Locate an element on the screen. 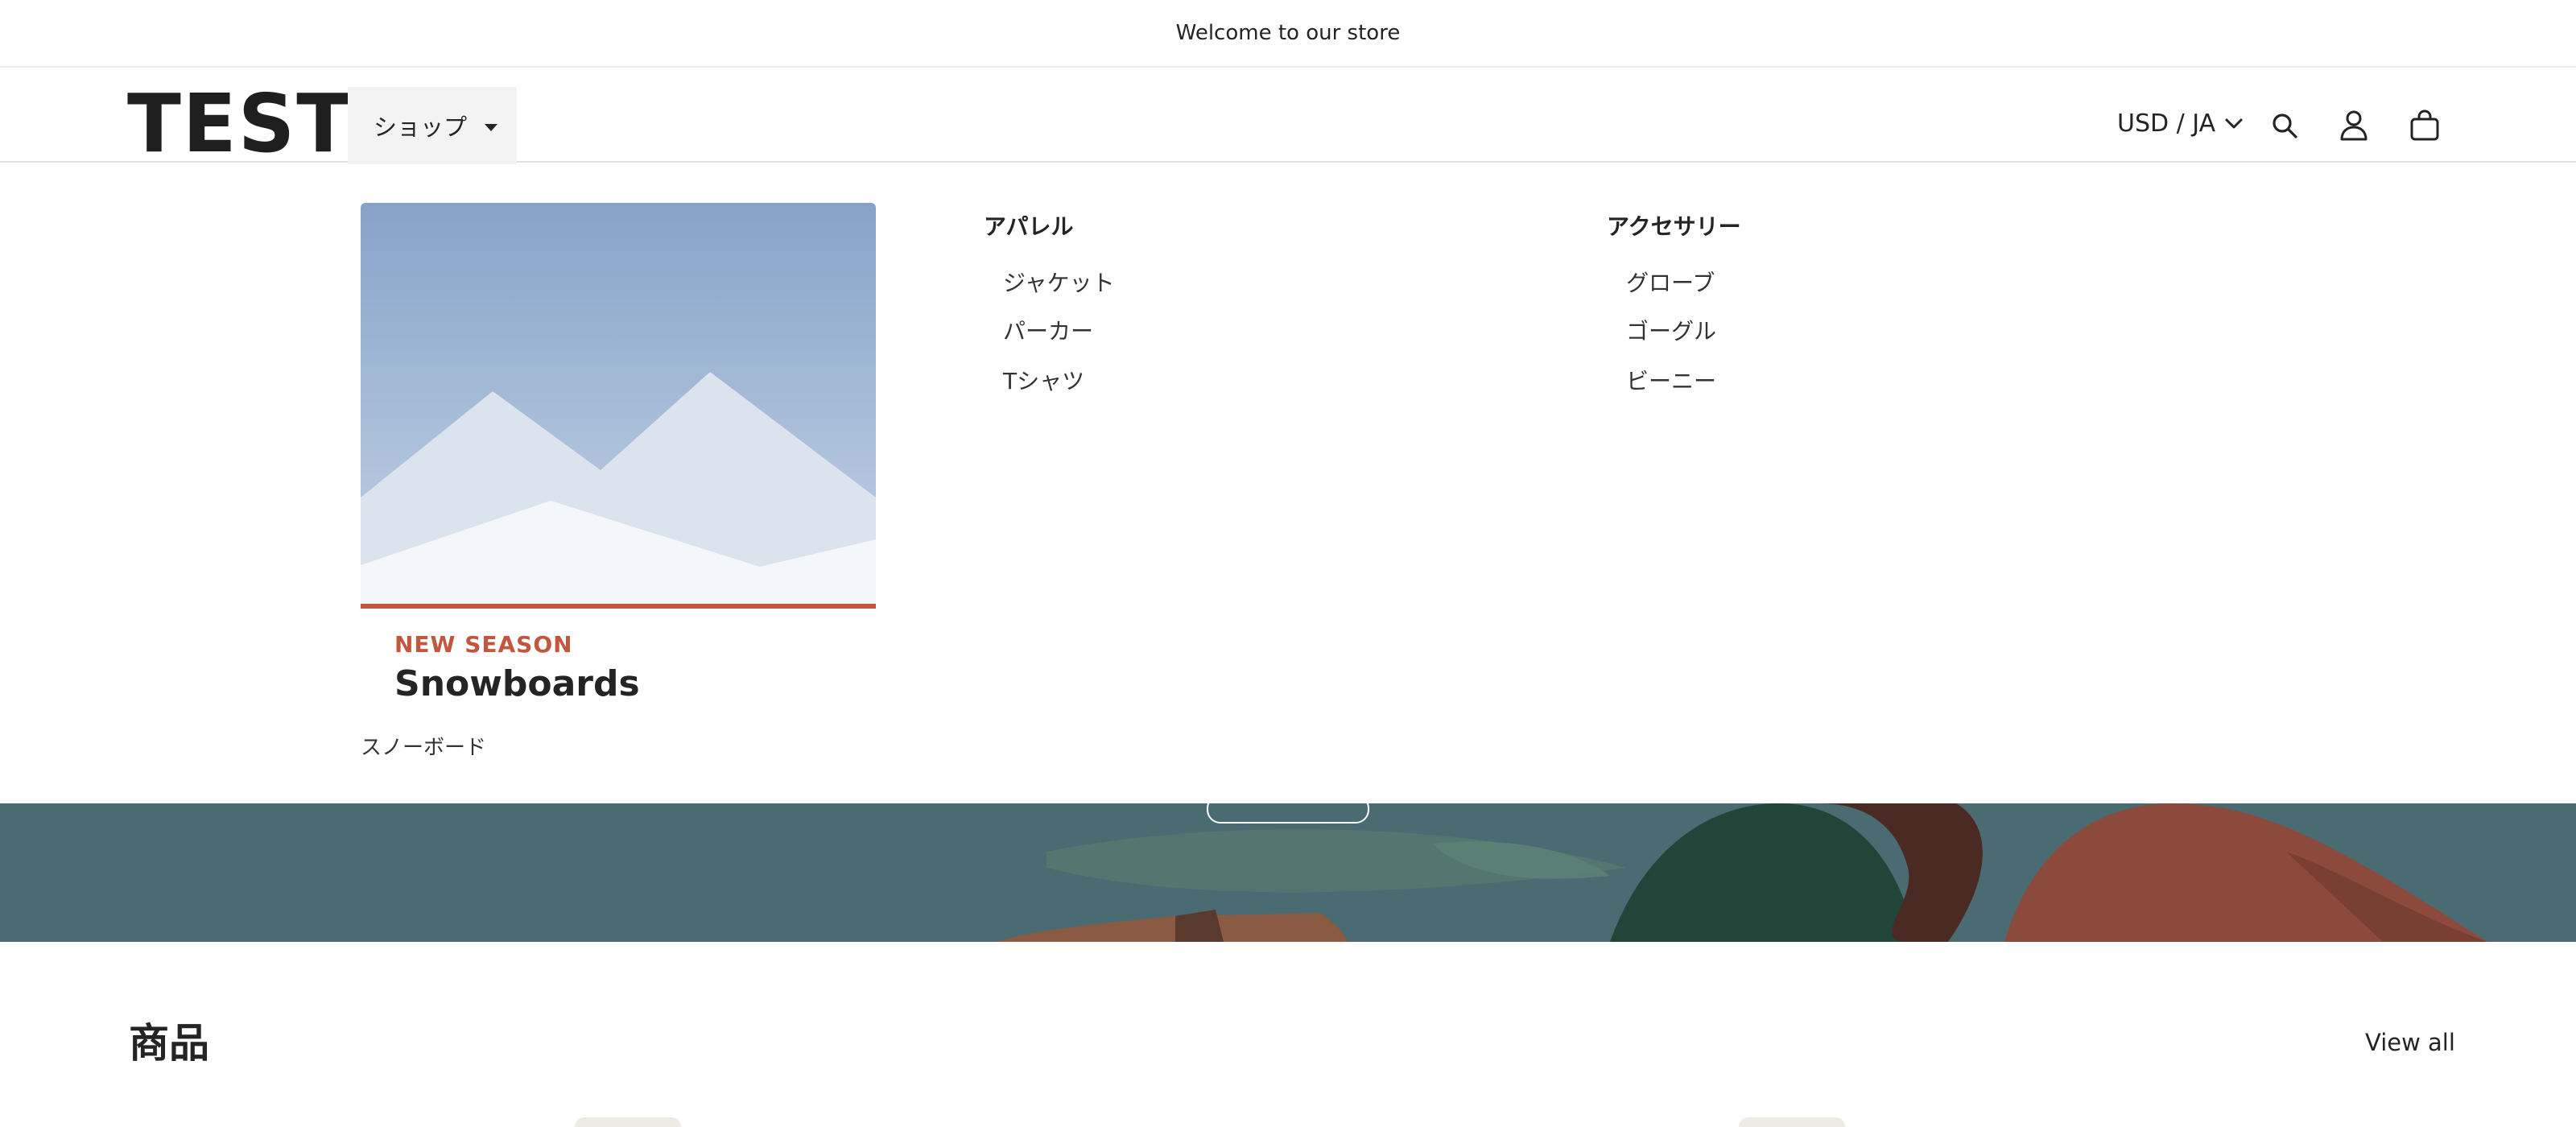  feature-card-link: スノーボード is located at coordinates (423, 746).